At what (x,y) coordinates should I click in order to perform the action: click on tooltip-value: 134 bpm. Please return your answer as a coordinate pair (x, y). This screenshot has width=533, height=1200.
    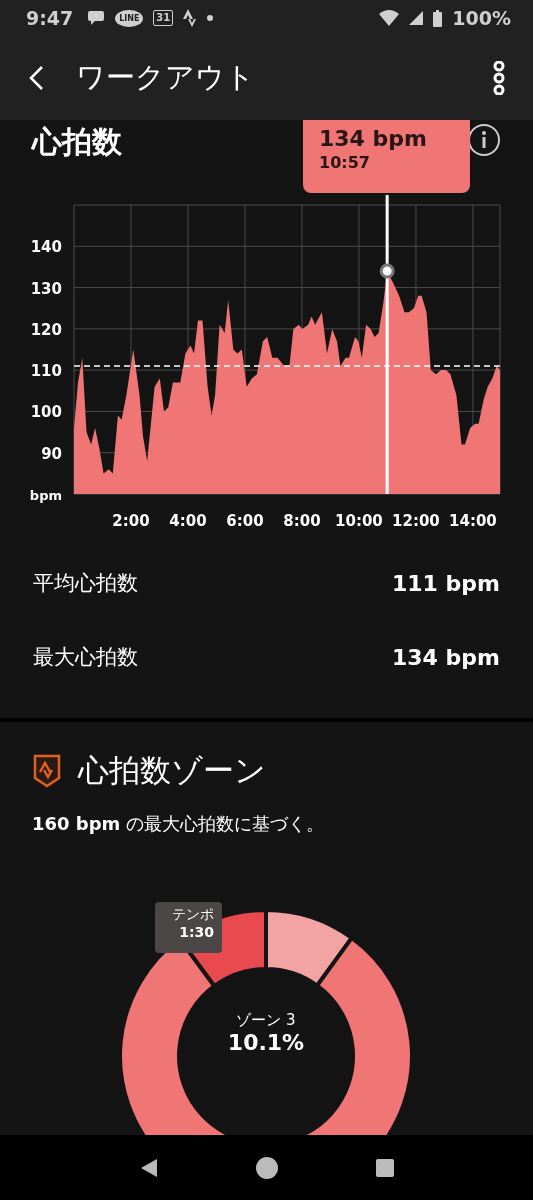
    Looking at the image, I should click on (373, 138).